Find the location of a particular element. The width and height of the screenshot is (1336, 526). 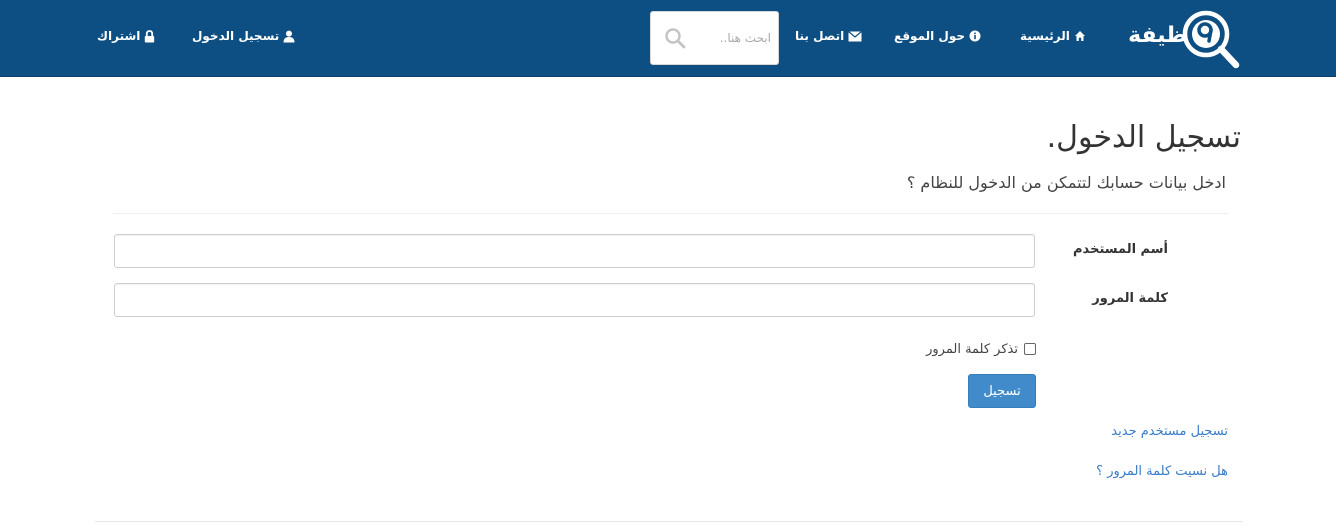

nav-home-label: الرئيسية is located at coordinates (1045, 36).